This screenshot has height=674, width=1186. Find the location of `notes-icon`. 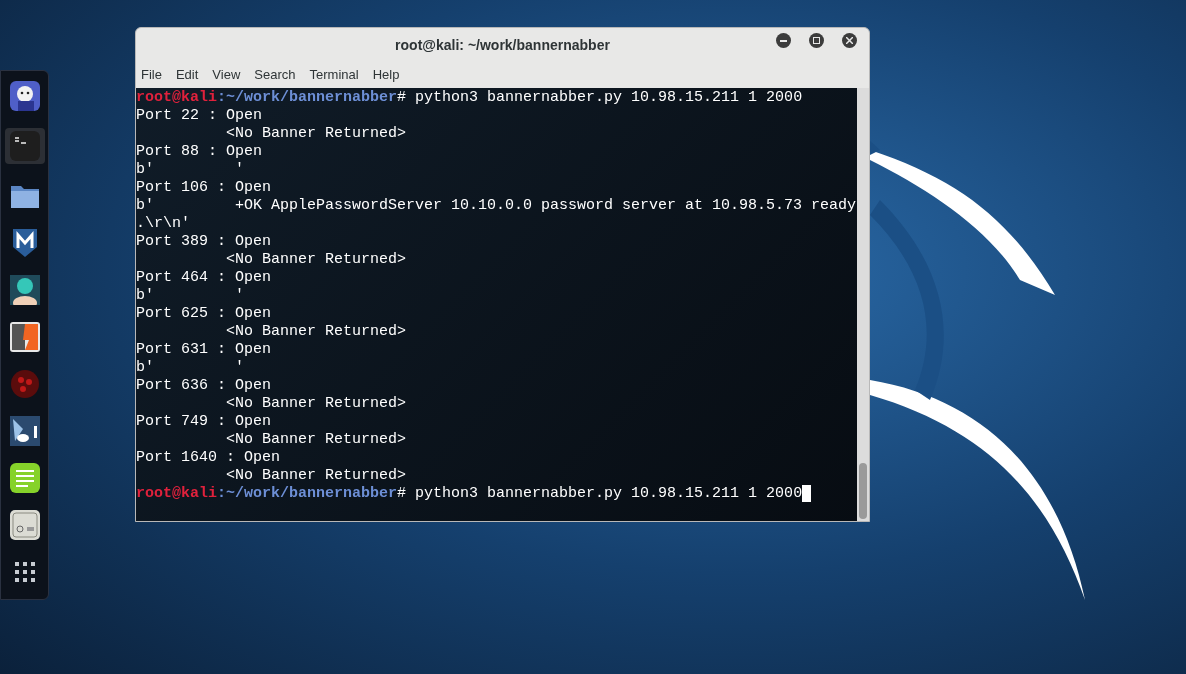

notes-icon is located at coordinates (24, 478).